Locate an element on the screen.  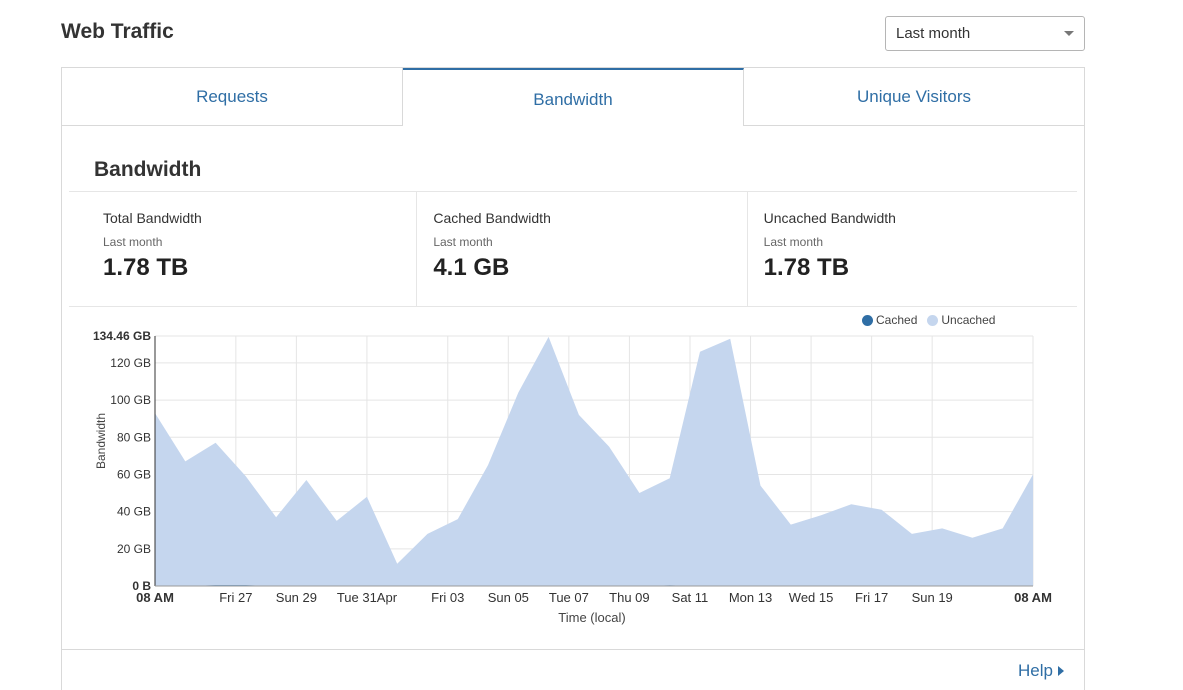
y-tick-label: 20 GB is located at coordinates (134, 549).